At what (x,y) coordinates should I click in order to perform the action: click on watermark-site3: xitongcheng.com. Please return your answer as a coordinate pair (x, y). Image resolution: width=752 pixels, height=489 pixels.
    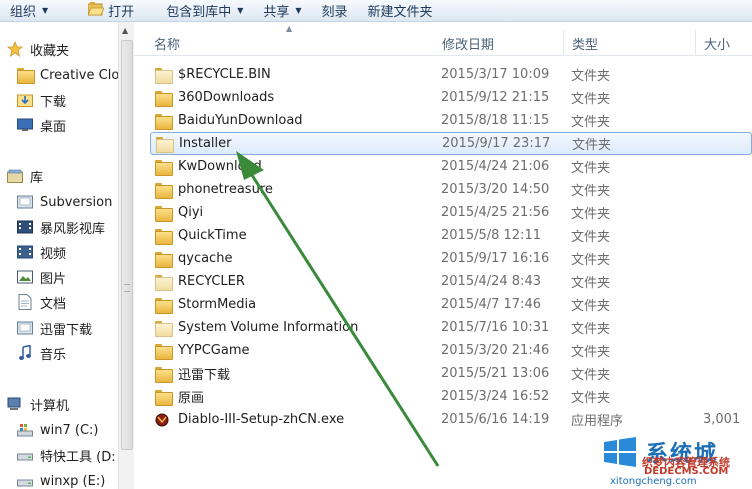
    Looking at the image, I should click on (653, 481).